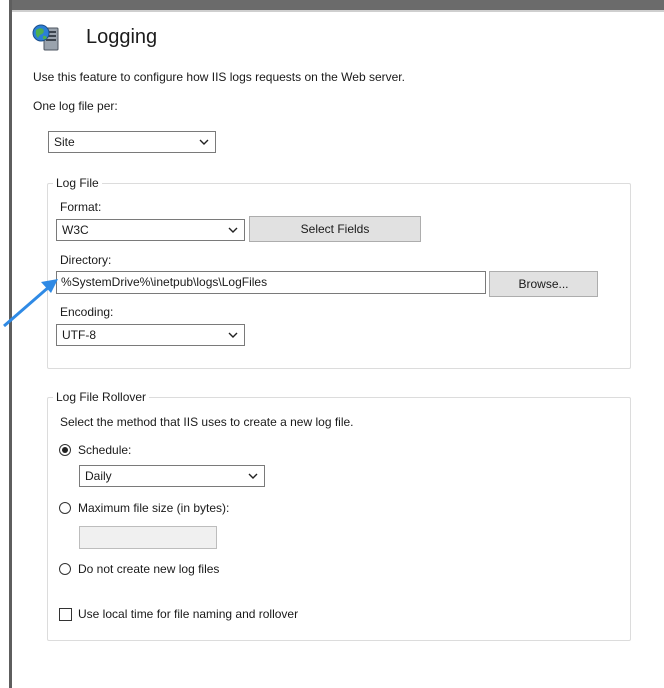 This screenshot has width=664, height=688. What do you see at coordinates (98, 476) in the screenshot?
I see `schedule-value: Daily` at bounding box center [98, 476].